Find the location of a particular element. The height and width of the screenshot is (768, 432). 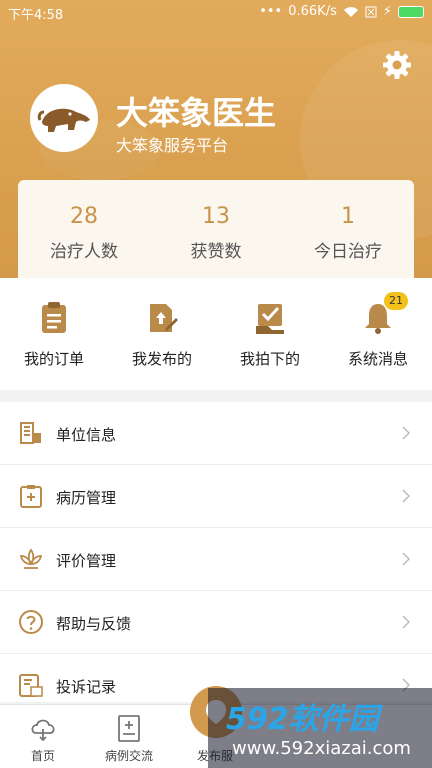

watermark-overlay: 592软件园 www.592xiazai.com is located at coordinates (320, 728).